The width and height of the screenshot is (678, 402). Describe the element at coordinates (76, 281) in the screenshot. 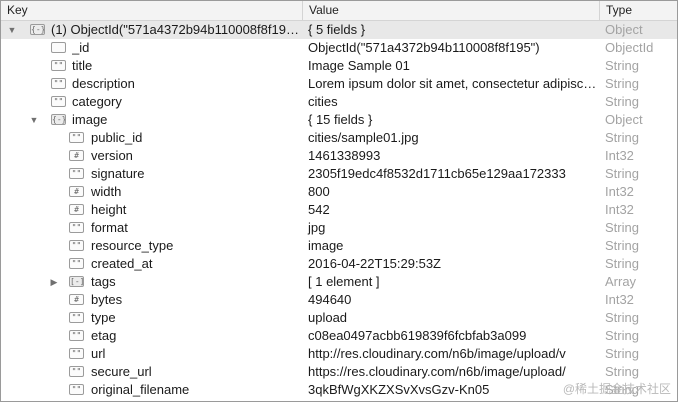

I see `array-icon: [-]` at that location.